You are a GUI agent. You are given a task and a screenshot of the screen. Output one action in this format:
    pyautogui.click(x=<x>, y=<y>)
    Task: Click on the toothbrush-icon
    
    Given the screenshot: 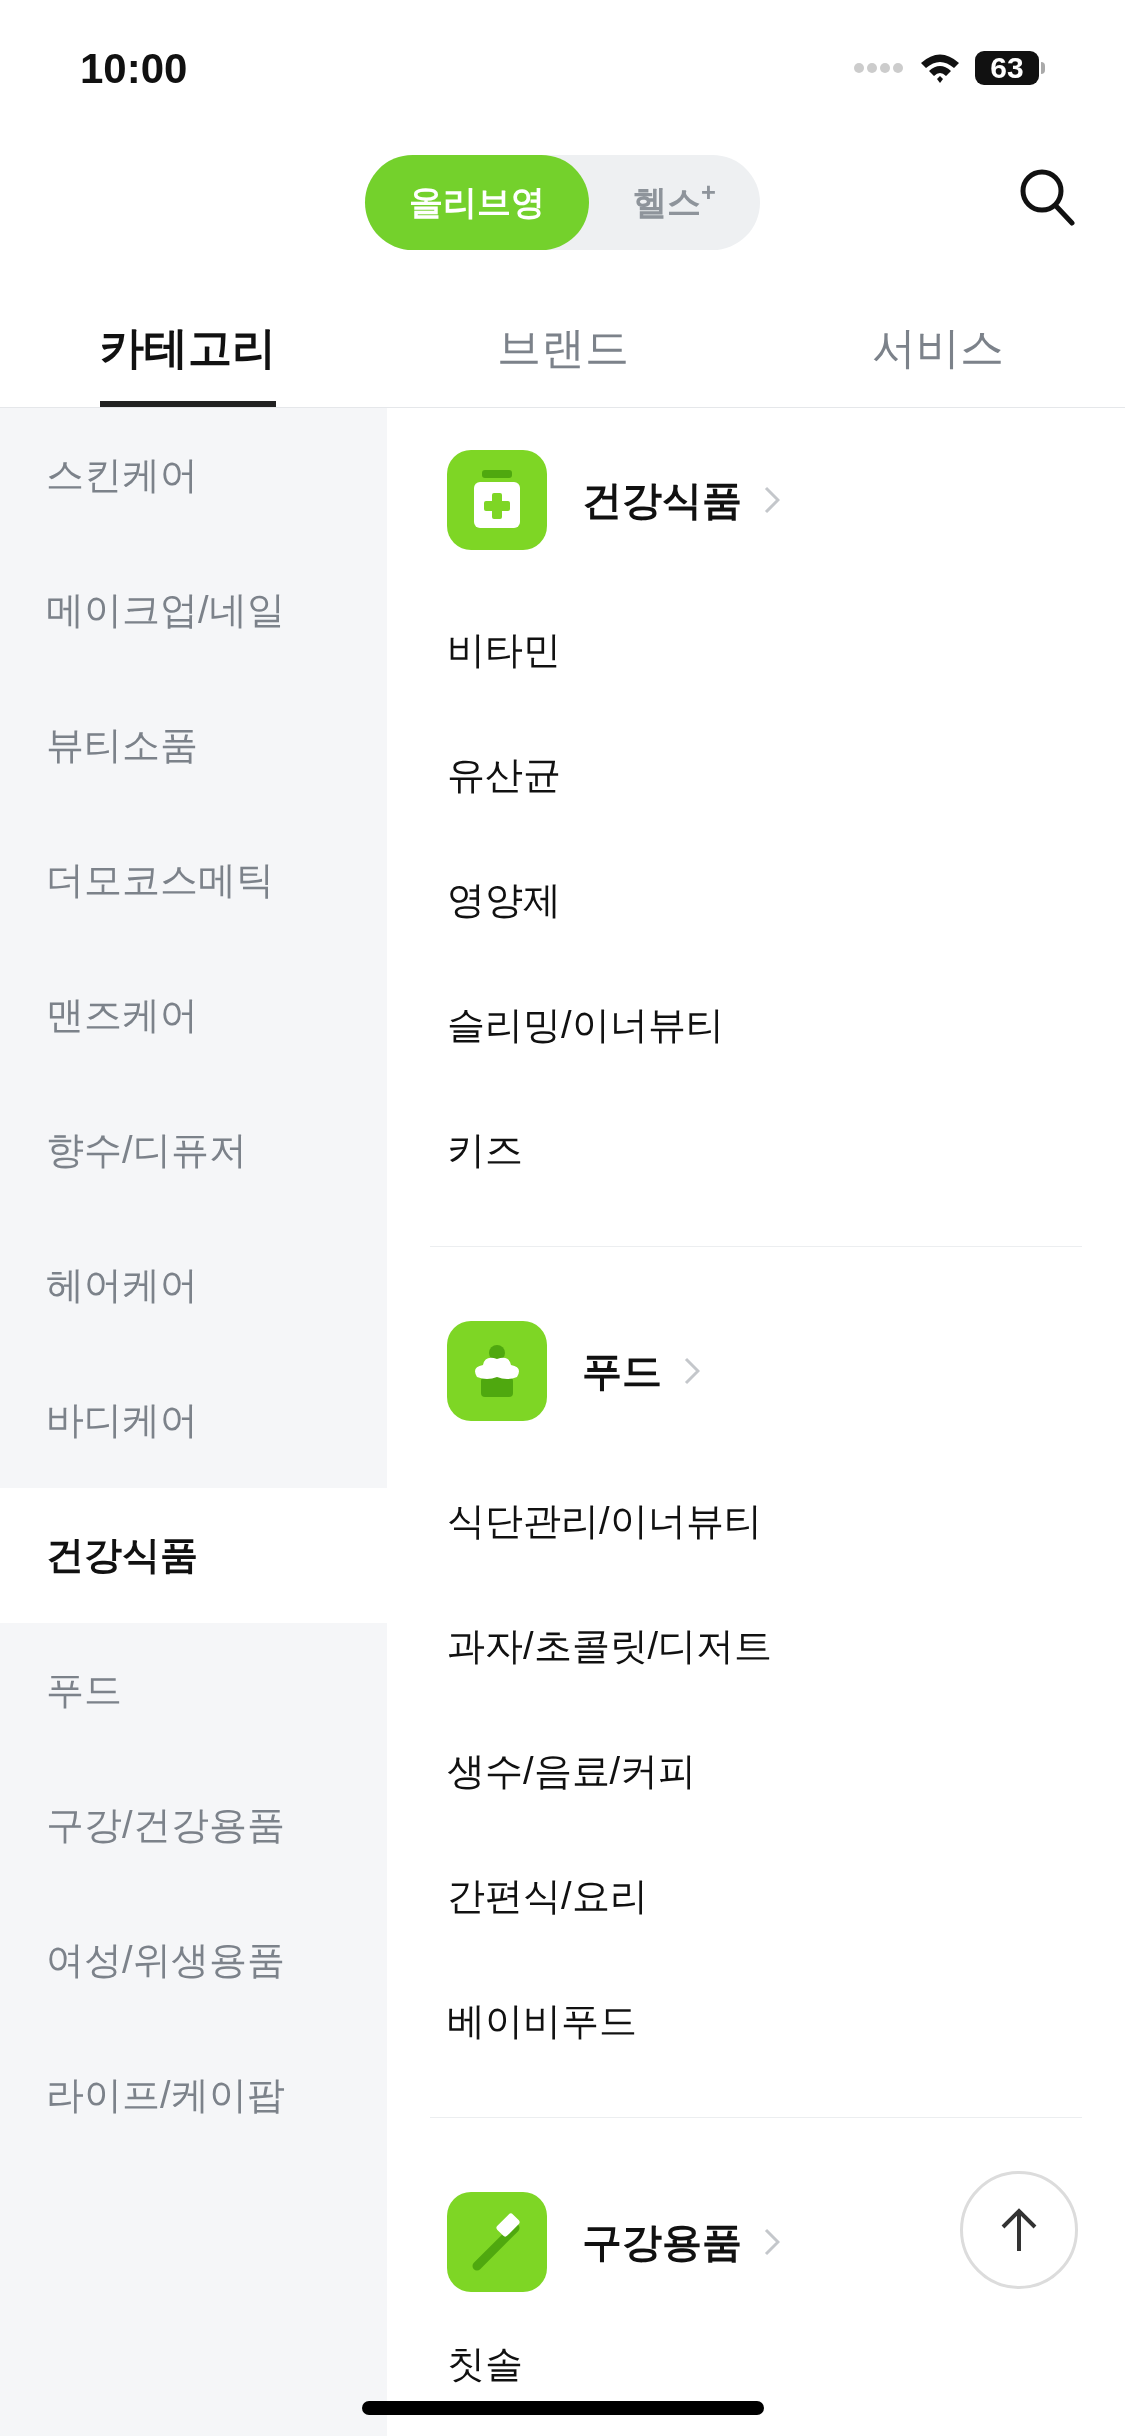 What is the action you would take?
    pyautogui.click(x=497, y=2242)
    